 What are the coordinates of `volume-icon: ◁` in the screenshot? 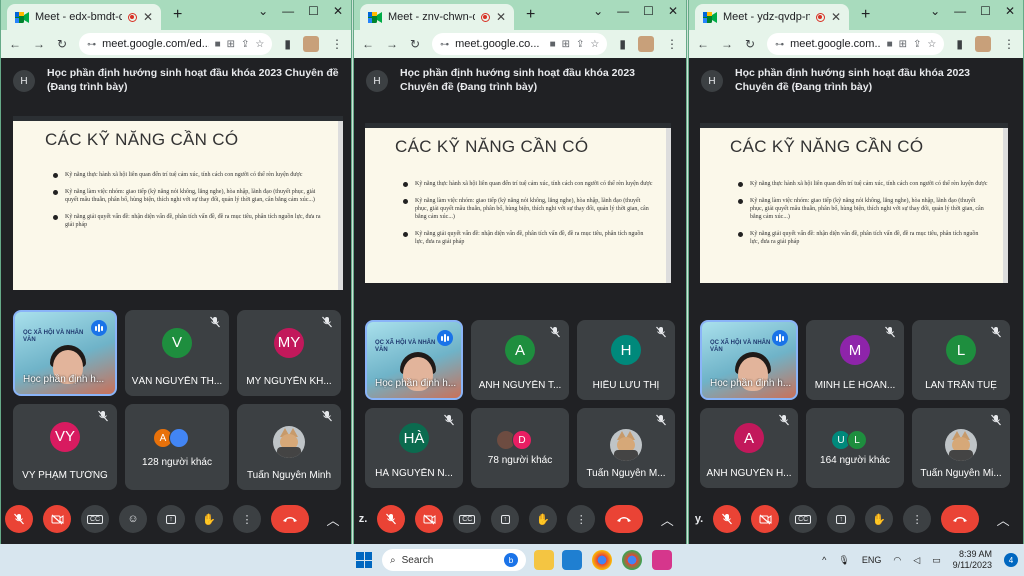 It's located at (916, 560).